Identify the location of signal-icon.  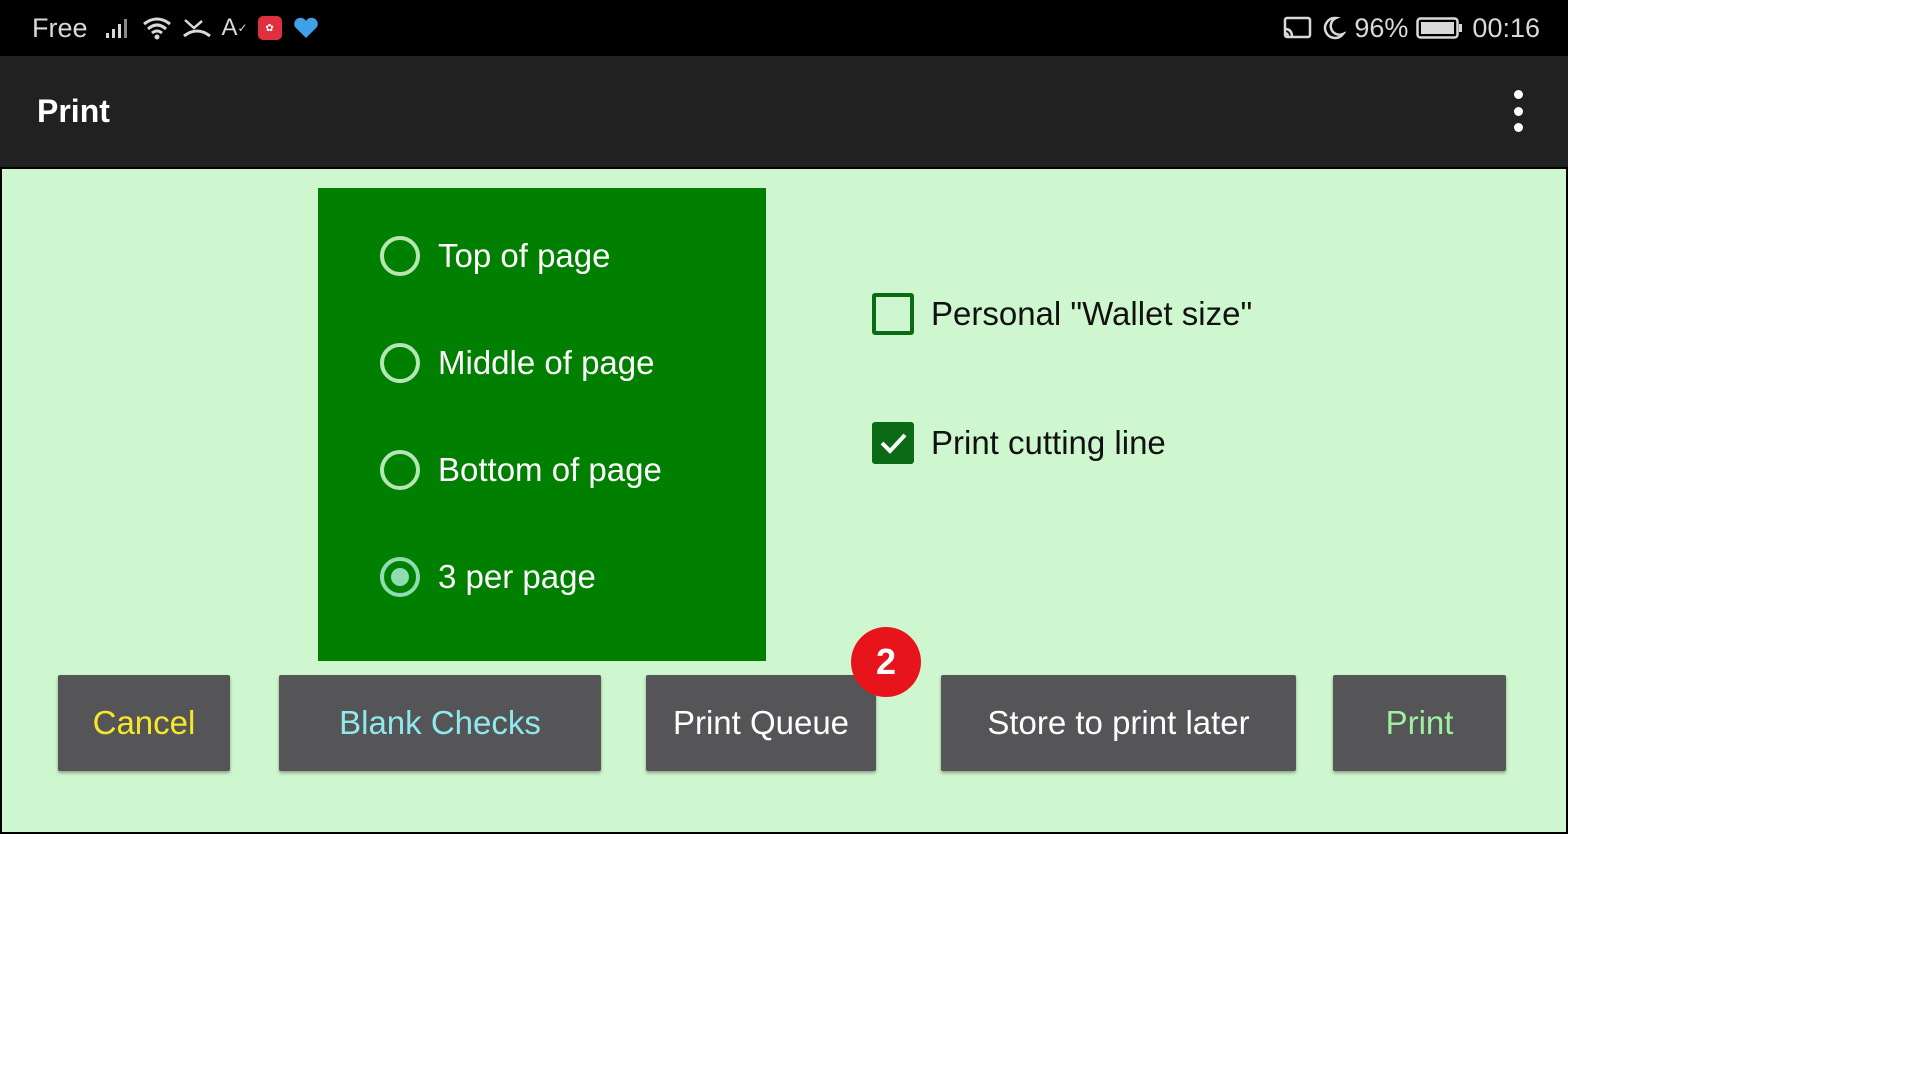
(118, 28).